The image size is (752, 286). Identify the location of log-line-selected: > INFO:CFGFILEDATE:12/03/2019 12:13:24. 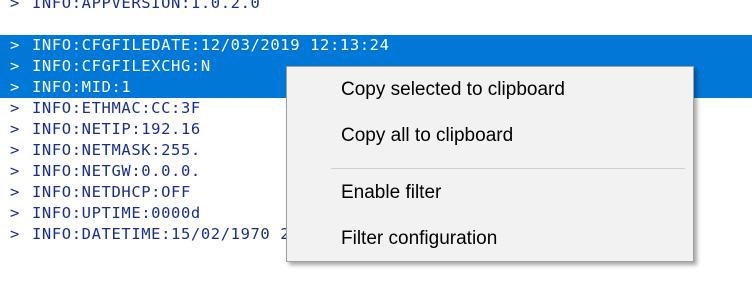
(376, 45).